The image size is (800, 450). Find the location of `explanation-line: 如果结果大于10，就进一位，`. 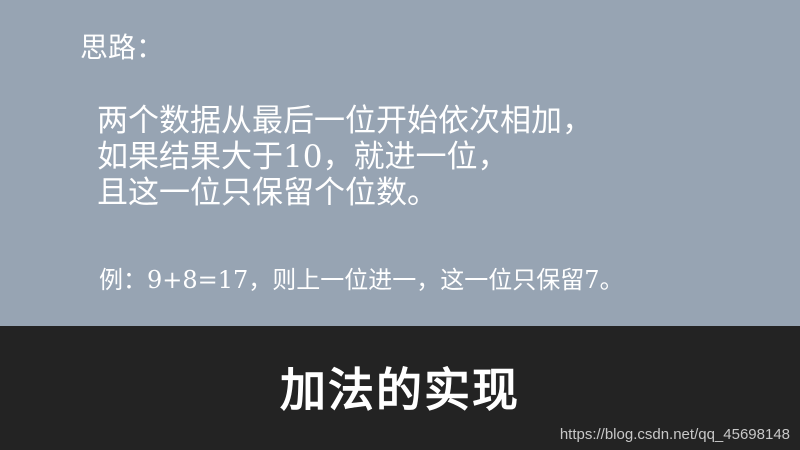

explanation-line: 如果结果大于10，就进一位， is located at coordinates (303, 157).